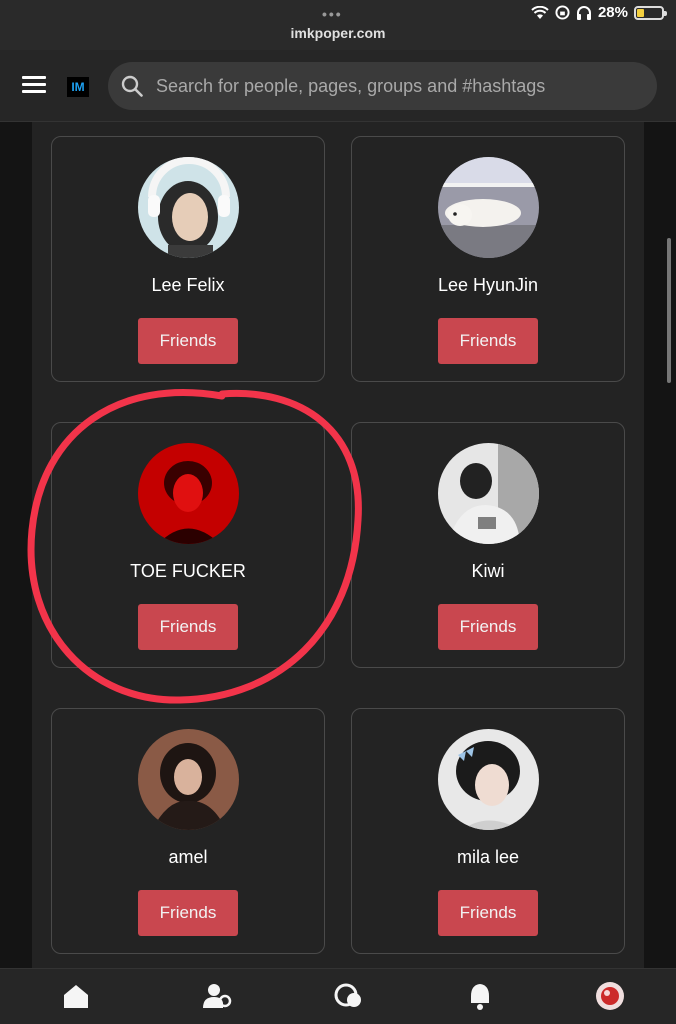  Describe the element at coordinates (488, 545) in the screenshot. I see `friend-card: Kiwi Friends` at that location.